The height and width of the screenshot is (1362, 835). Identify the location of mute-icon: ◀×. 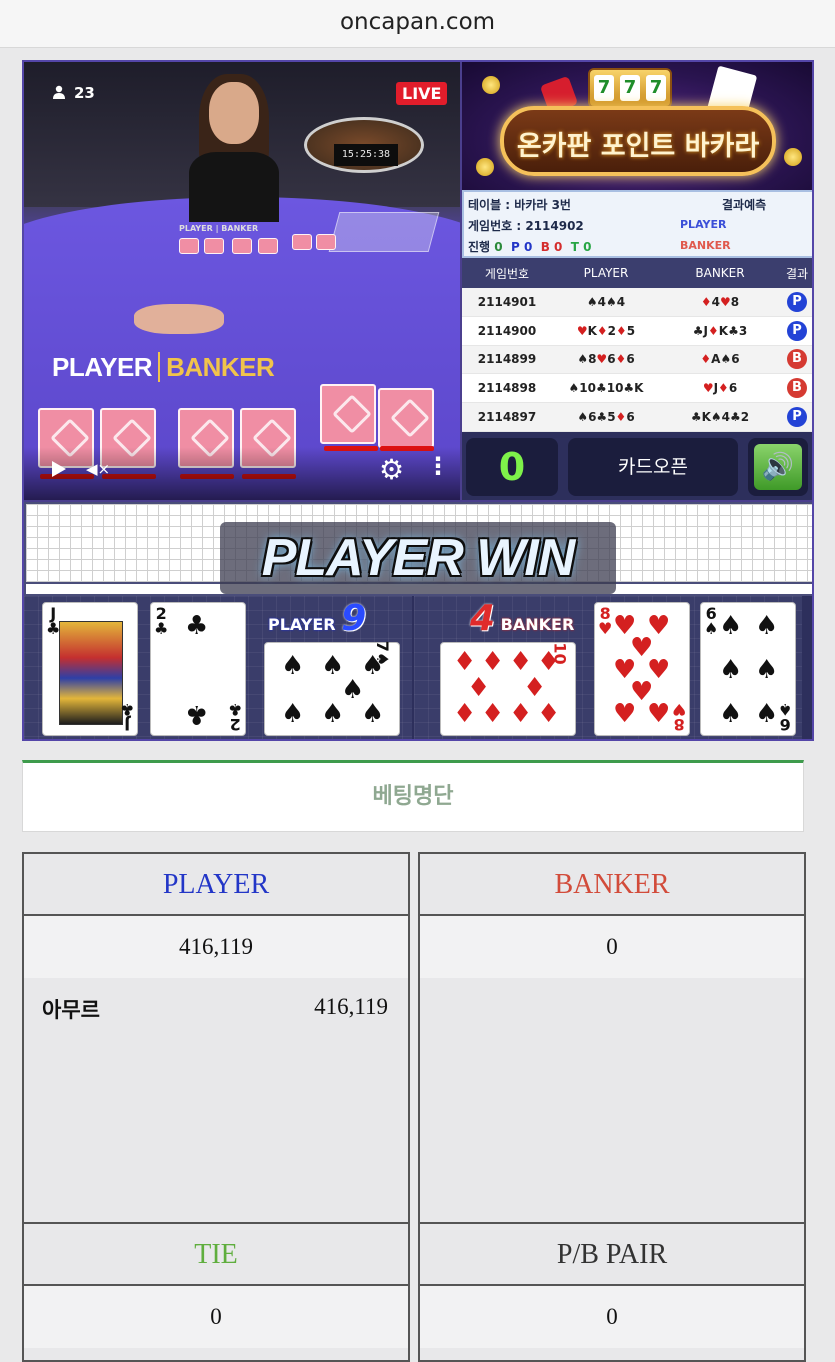
(98, 469).